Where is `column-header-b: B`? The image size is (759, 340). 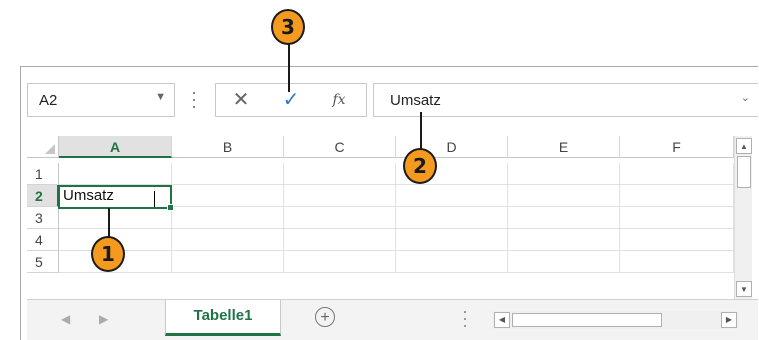 column-header-b: B is located at coordinates (228, 147).